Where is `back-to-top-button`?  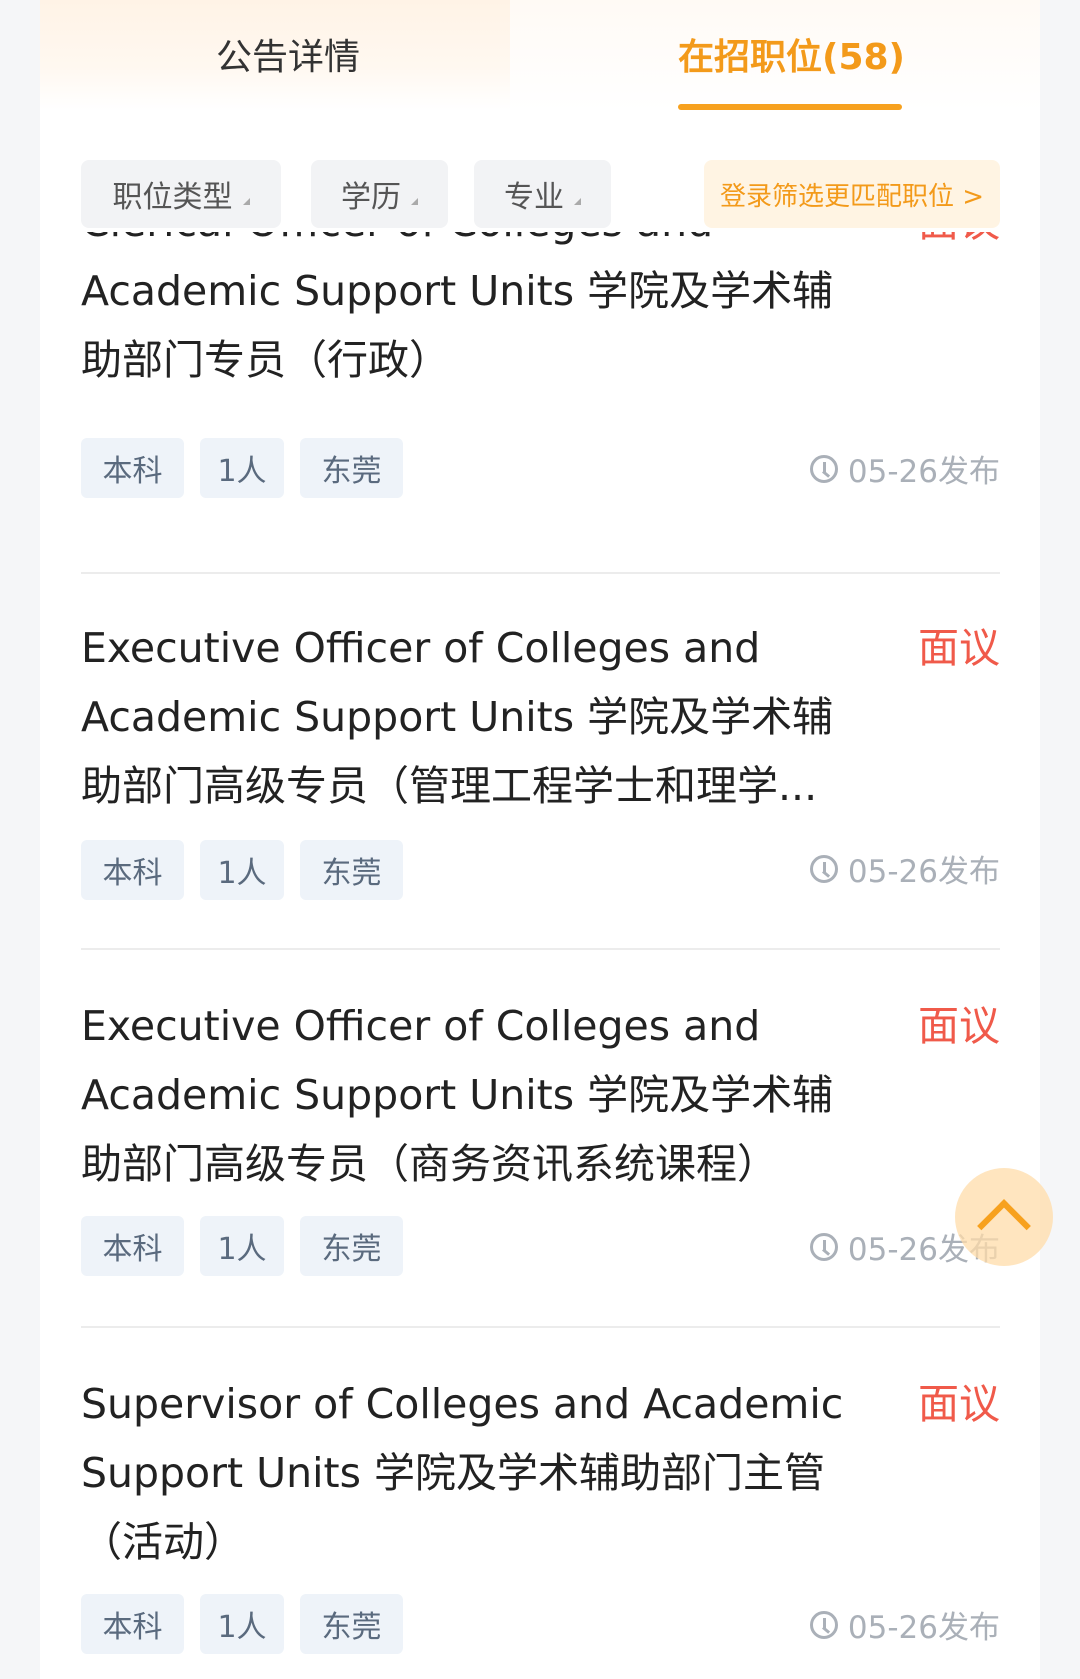 back-to-top-button is located at coordinates (1004, 1217).